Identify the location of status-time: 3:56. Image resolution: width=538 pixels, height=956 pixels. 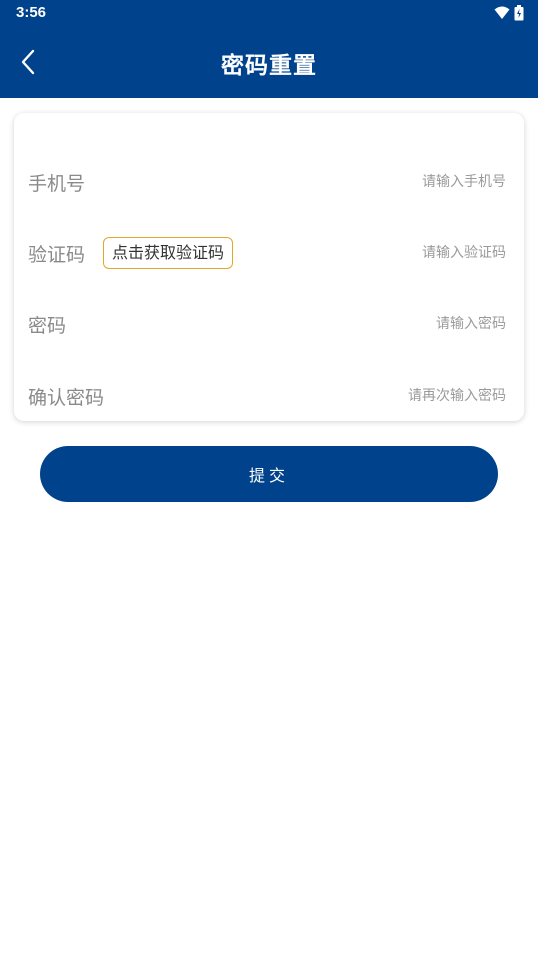
(31, 12).